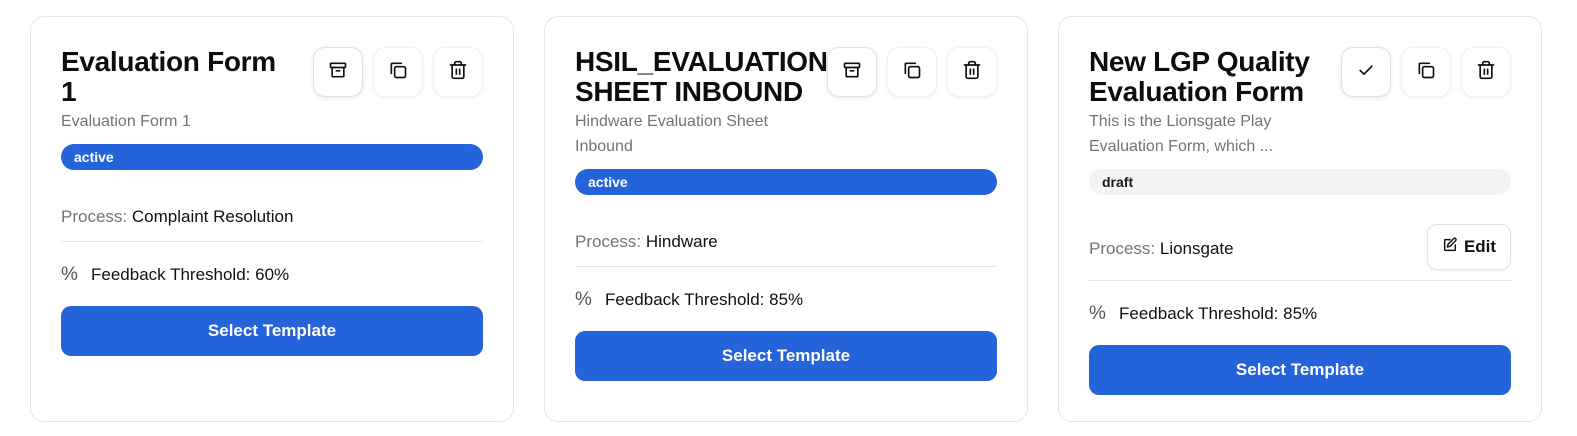 The image size is (1577, 436). I want to click on check-icon, so click(1366, 72).